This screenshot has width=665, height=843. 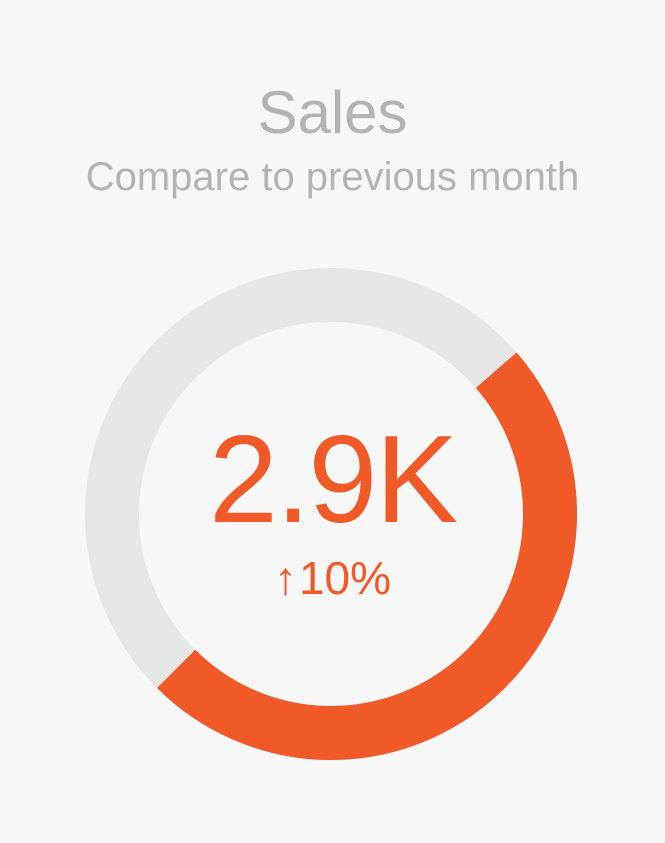 What do you see at coordinates (285, 578) in the screenshot?
I see `arrow-up-icon: ↑` at bounding box center [285, 578].